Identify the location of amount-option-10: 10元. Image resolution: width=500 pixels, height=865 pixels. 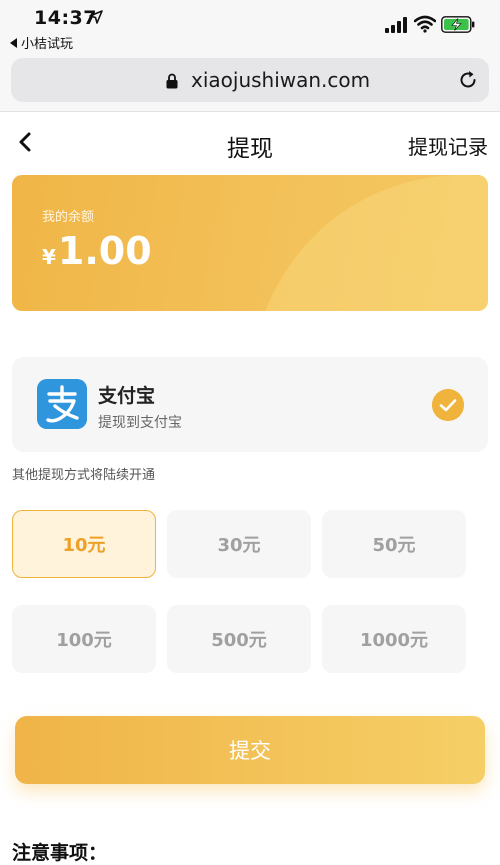
(84, 544).